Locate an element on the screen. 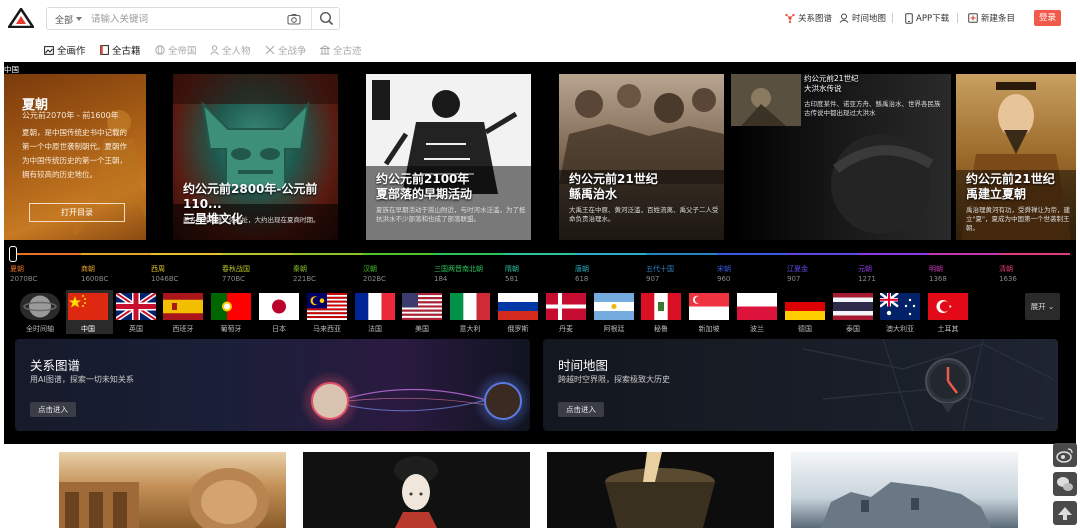  timeline-dynasty: 清朝 1636 is located at coordinates (1008, 274).